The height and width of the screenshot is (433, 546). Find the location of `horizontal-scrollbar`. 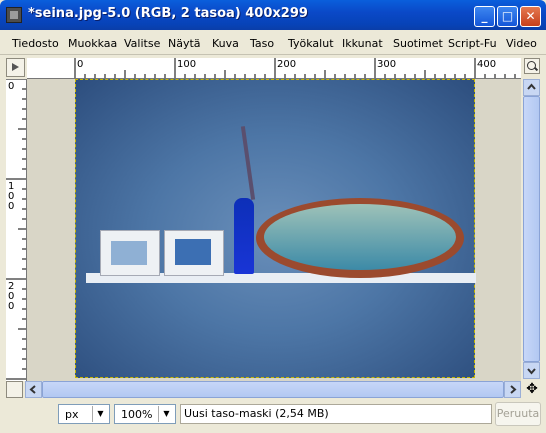

horizontal-scrollbar is located at coordinates (273, 389).